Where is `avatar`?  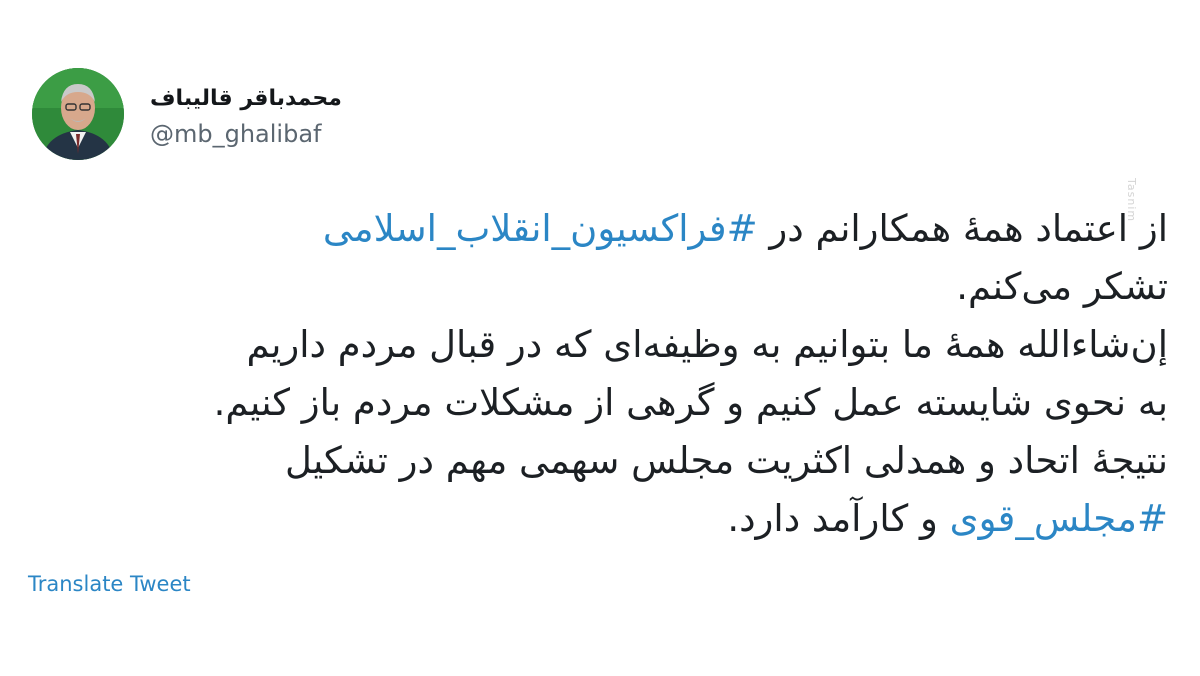
avatar is located at coordinates (78, 114).